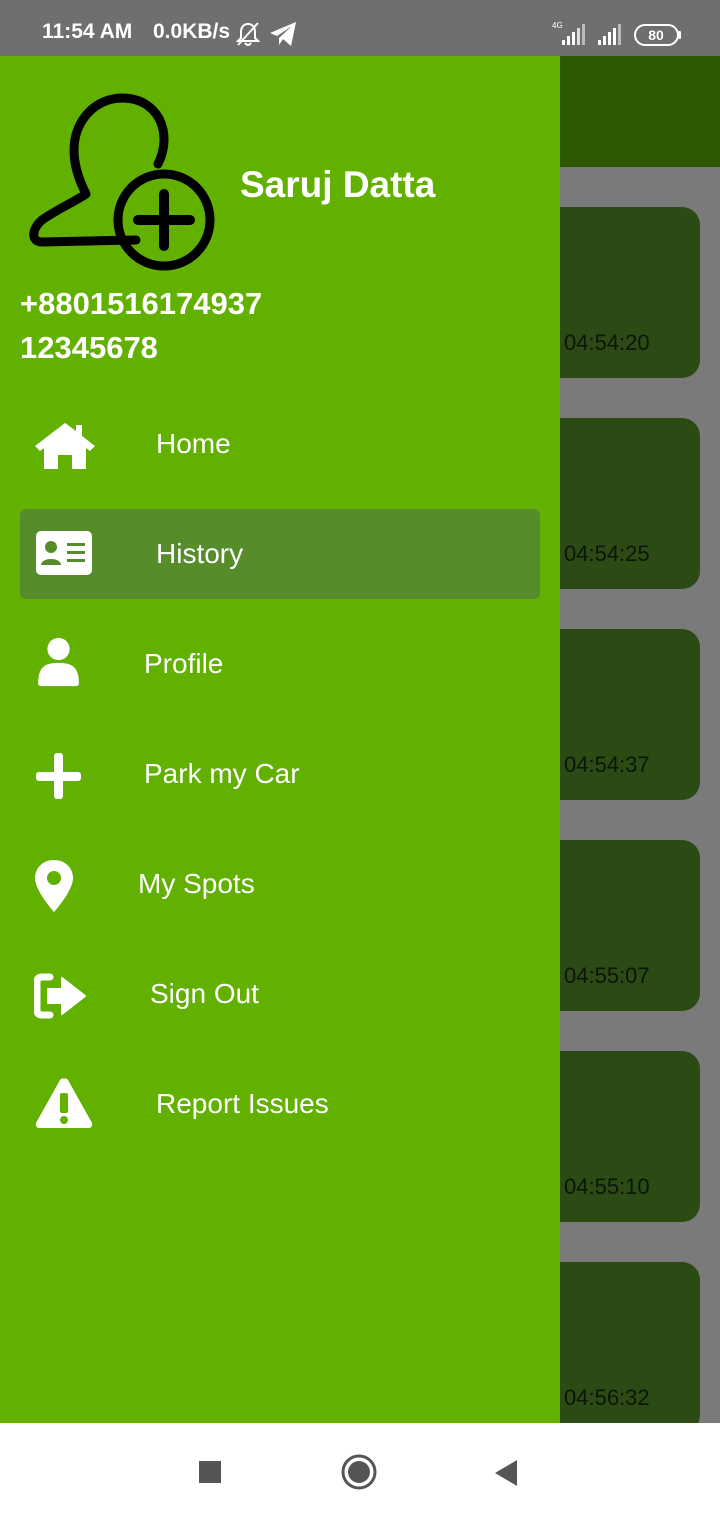 This screenshot has height=1520, width=720. Describe the element at coordinates (607, 553) in the screenshot. I see `history-card-time: 04:54:25` at that location.